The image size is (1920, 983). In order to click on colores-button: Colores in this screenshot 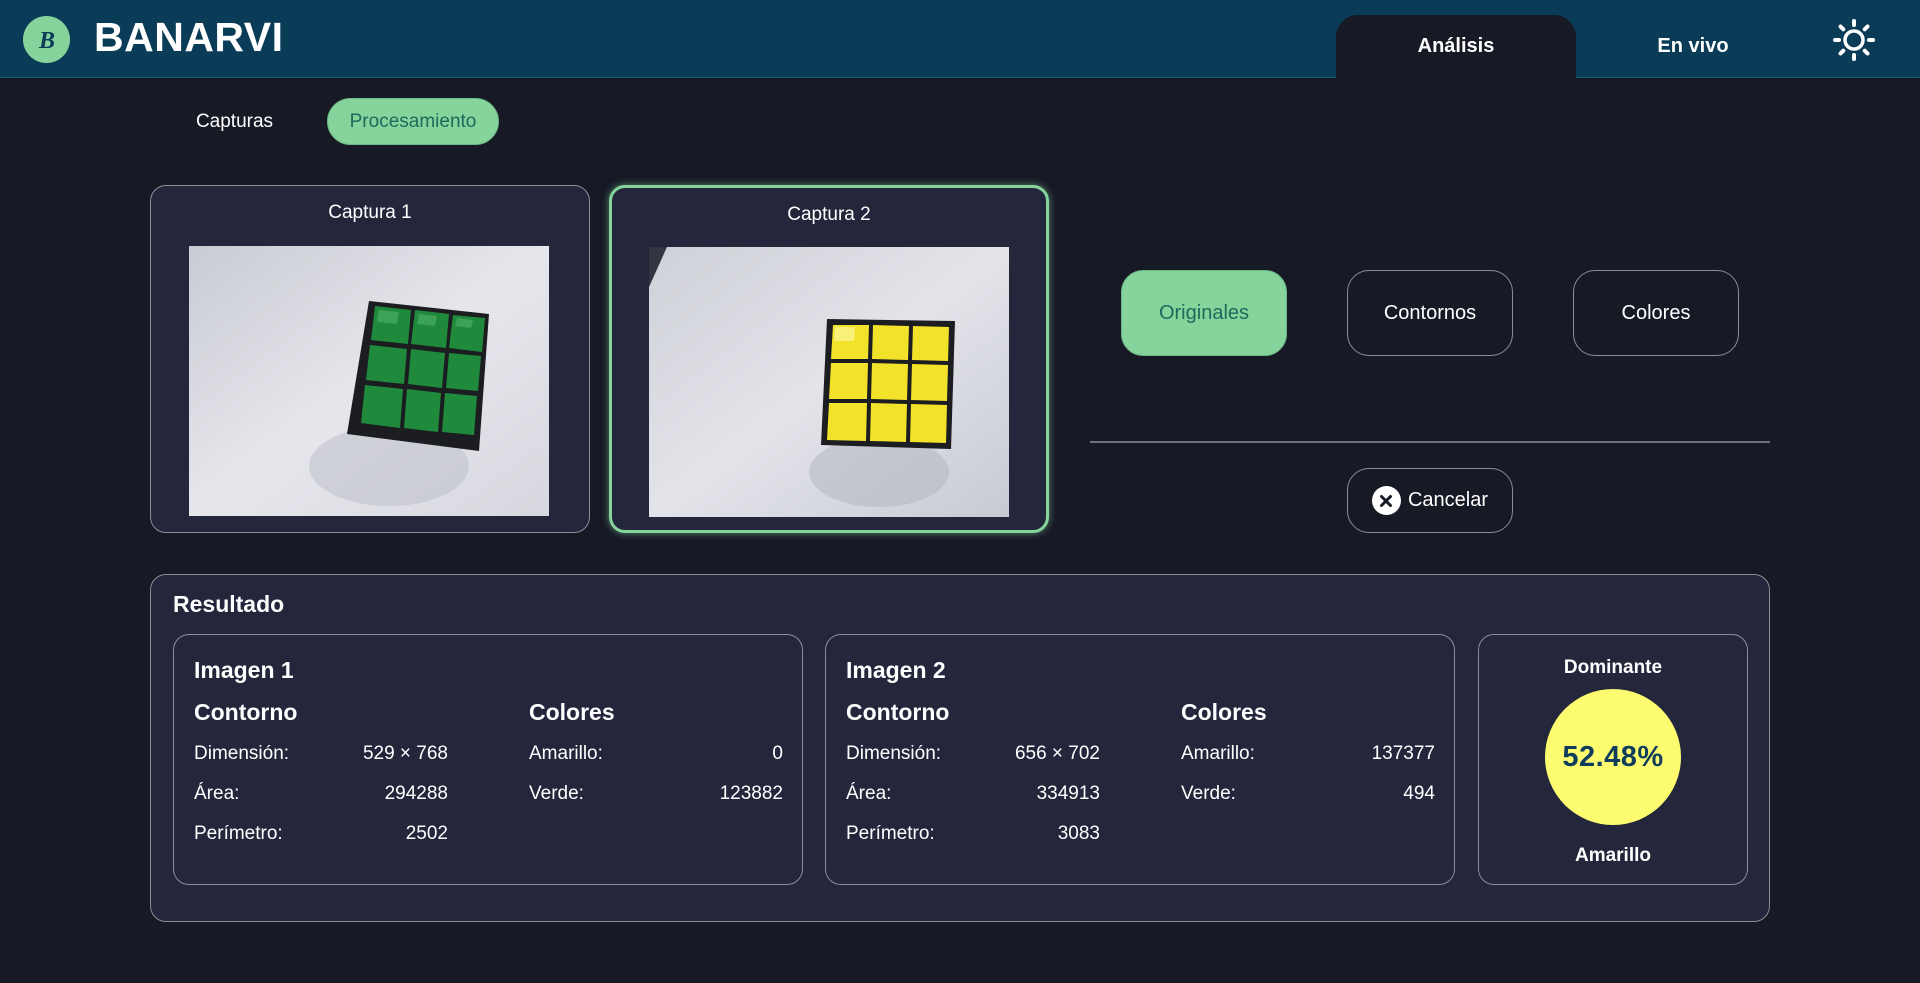, I will do `click(1656, 313)`.